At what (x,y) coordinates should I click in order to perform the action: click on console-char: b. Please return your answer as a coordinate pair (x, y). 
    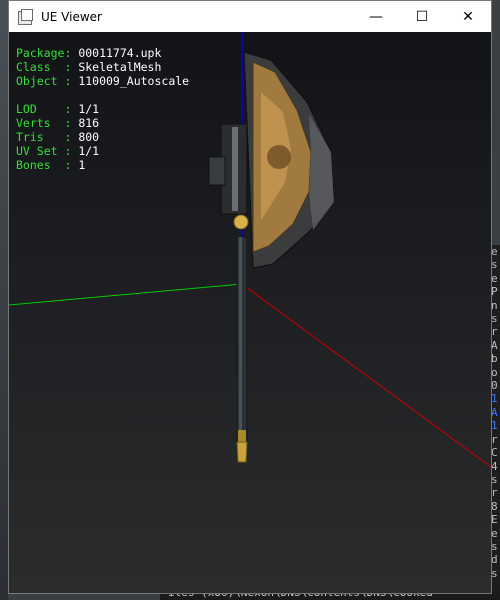
    Looking at the image, I should click on (494, 359).